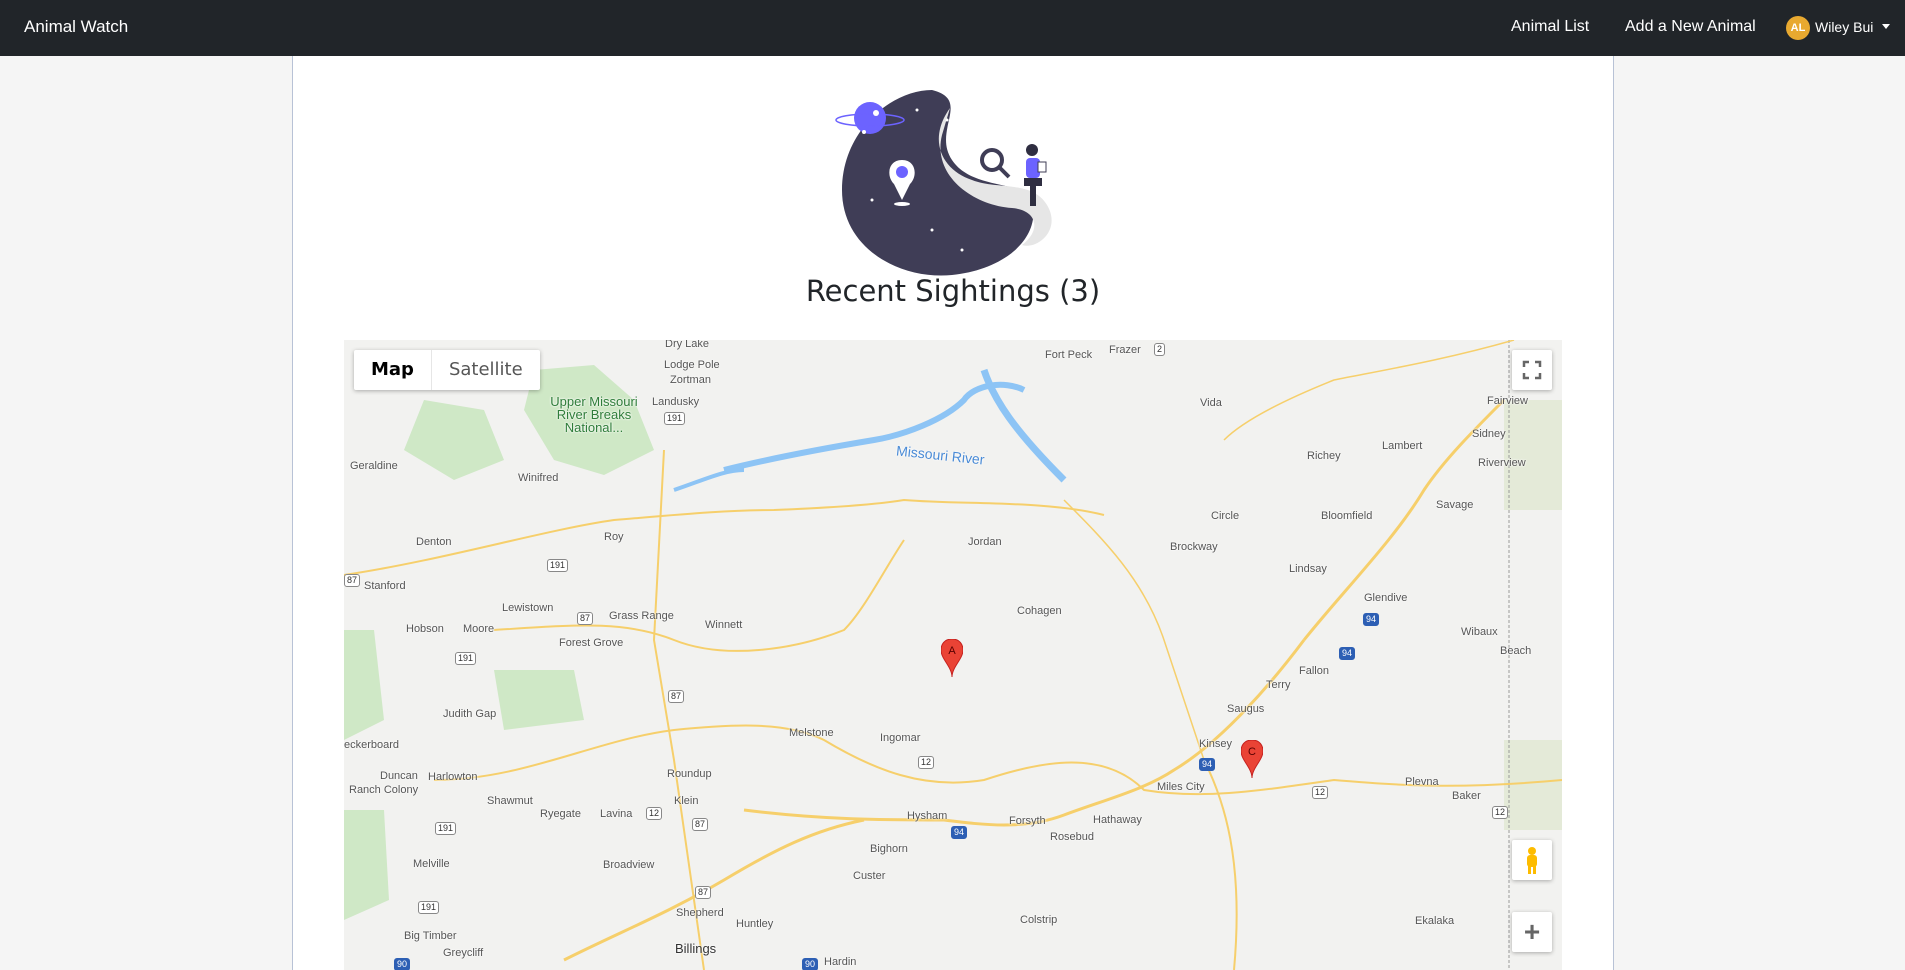 The height and width of the screenshot is (970, 1905). What do you see at coordinates (1072, 837) in the screenshot?
I see `place-label: Rosebud` at bounding box center [1072, 837].